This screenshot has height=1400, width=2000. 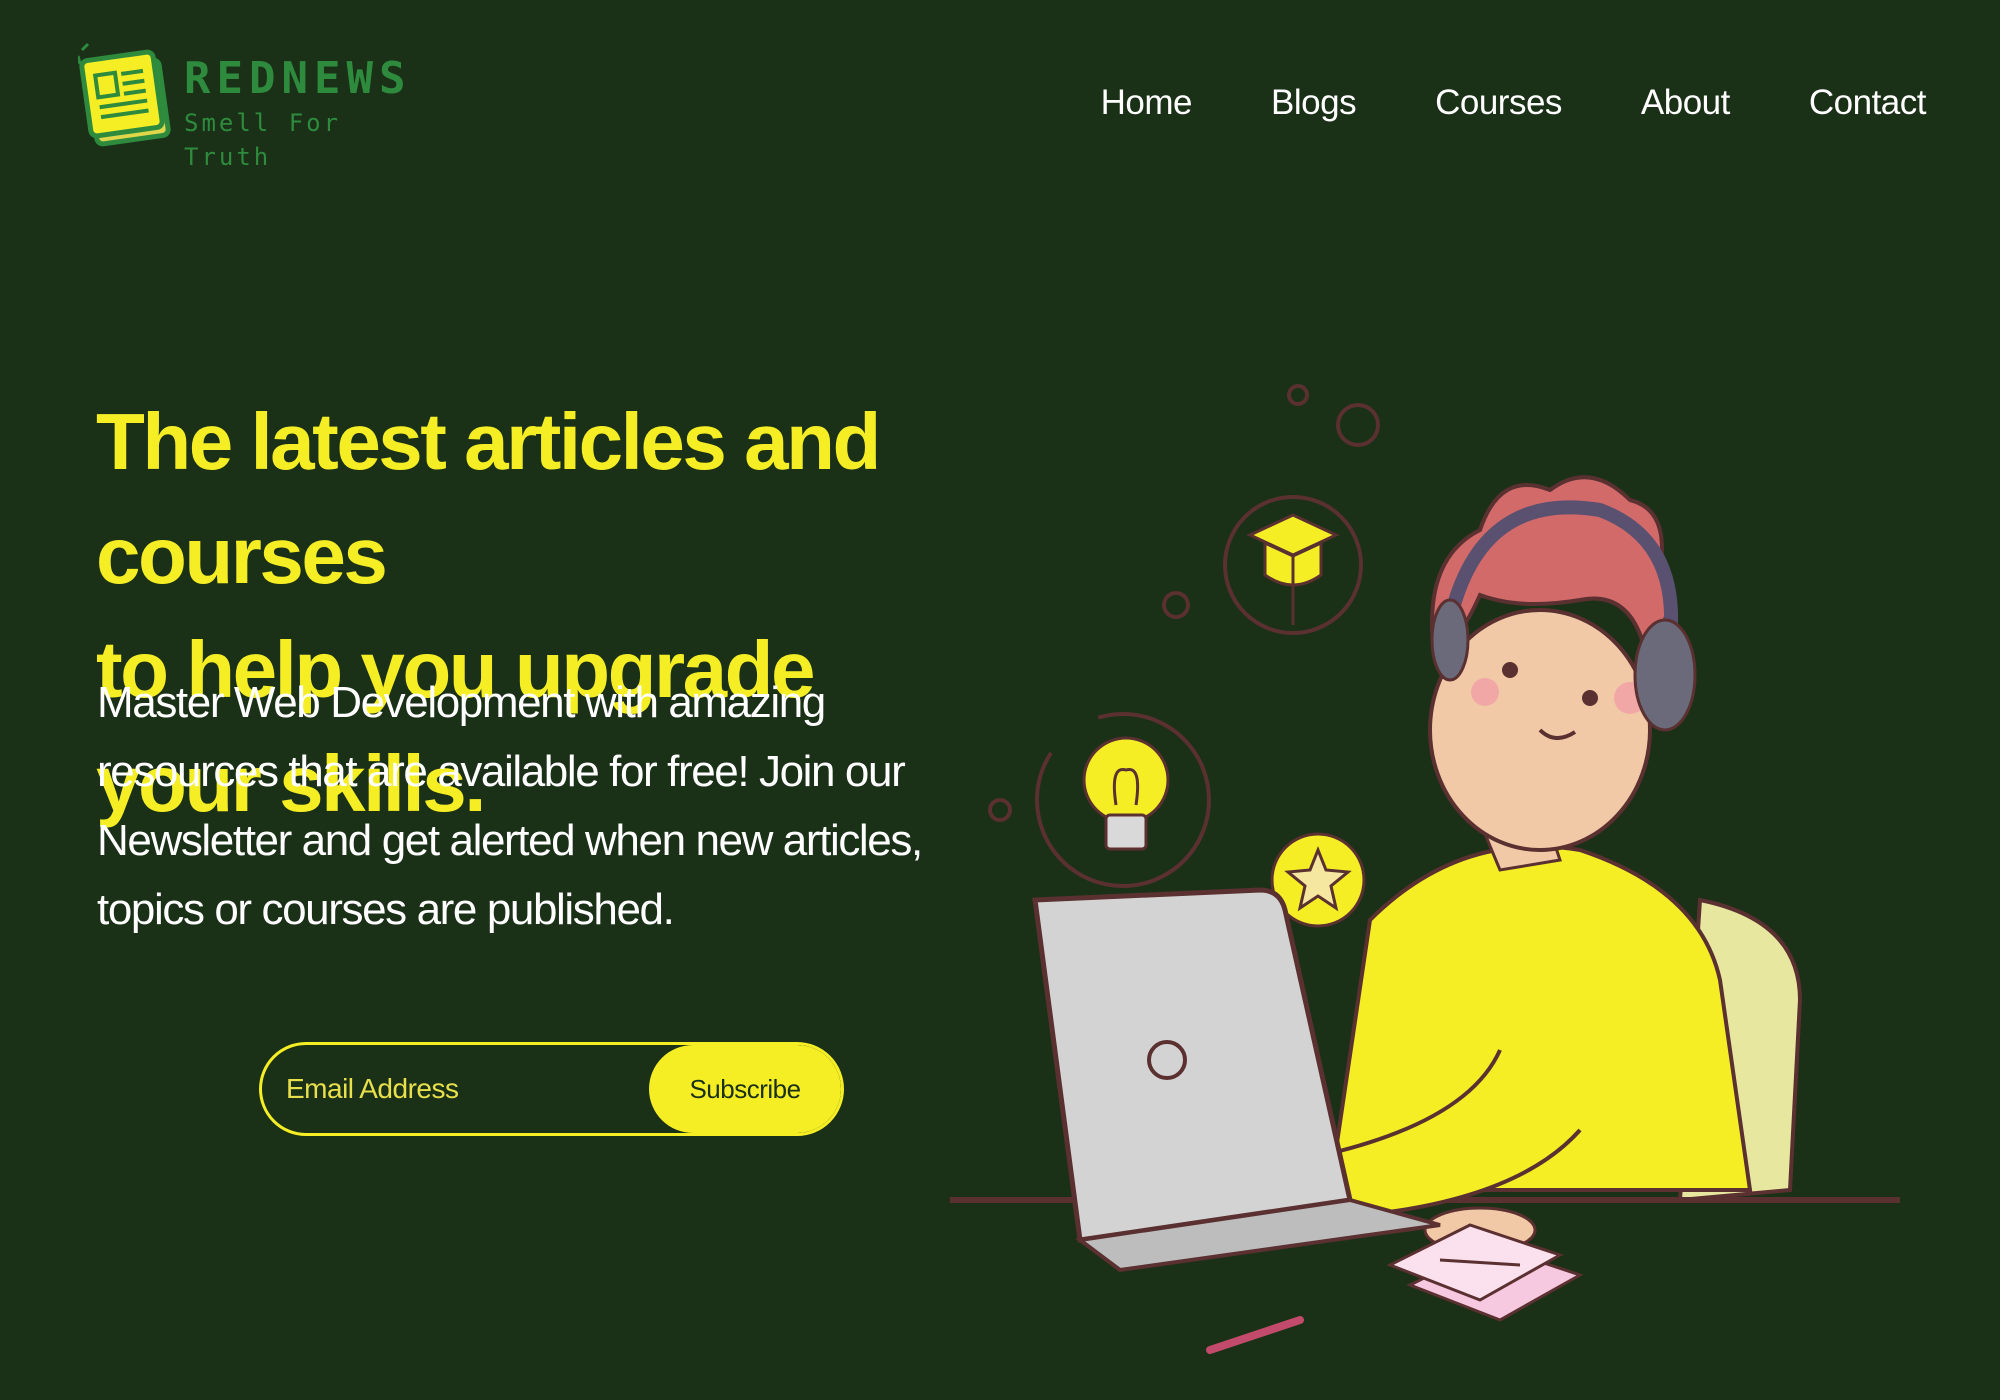 I want to click on main-nav: Home Blogs Courses About Contact, so click(x=1474, y=103).